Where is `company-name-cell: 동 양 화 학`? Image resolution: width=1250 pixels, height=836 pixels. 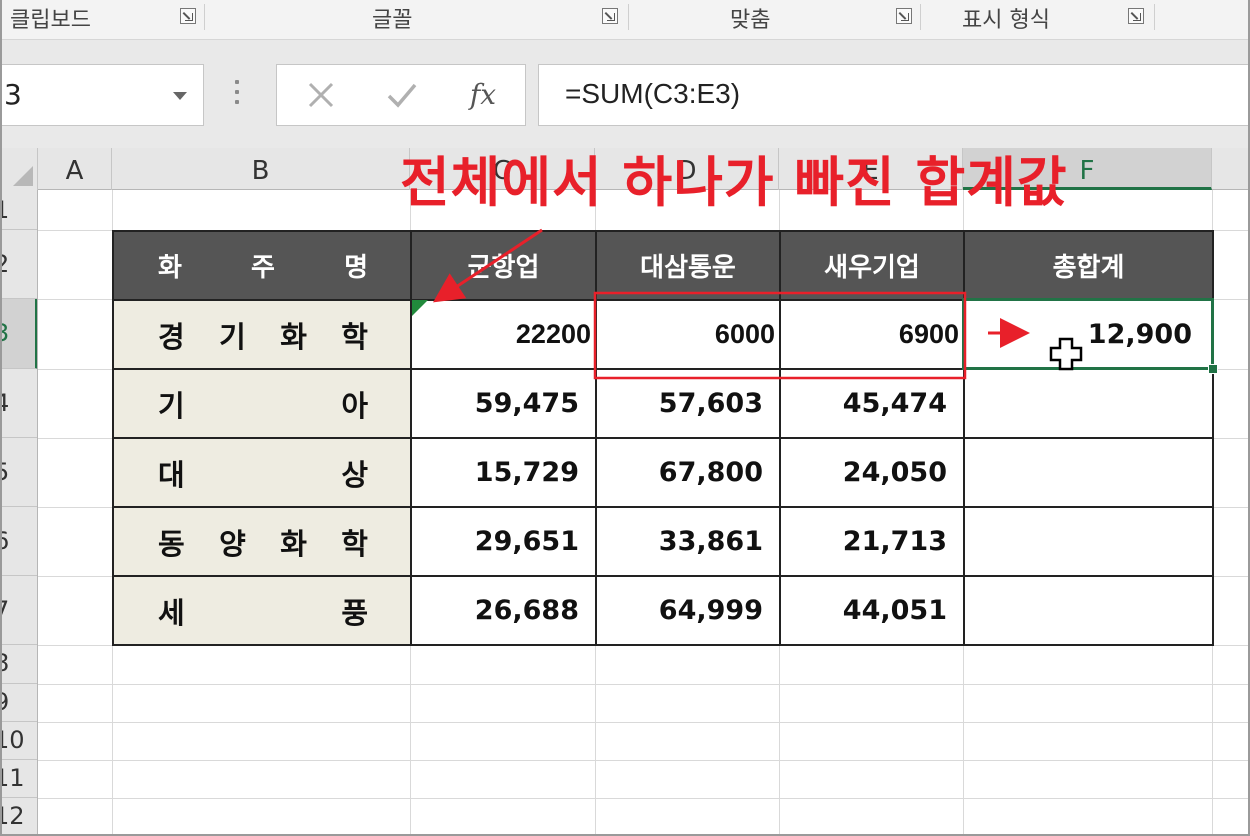 company-name-cell: 동 양 화 학 is located at coordinates (262, 541).